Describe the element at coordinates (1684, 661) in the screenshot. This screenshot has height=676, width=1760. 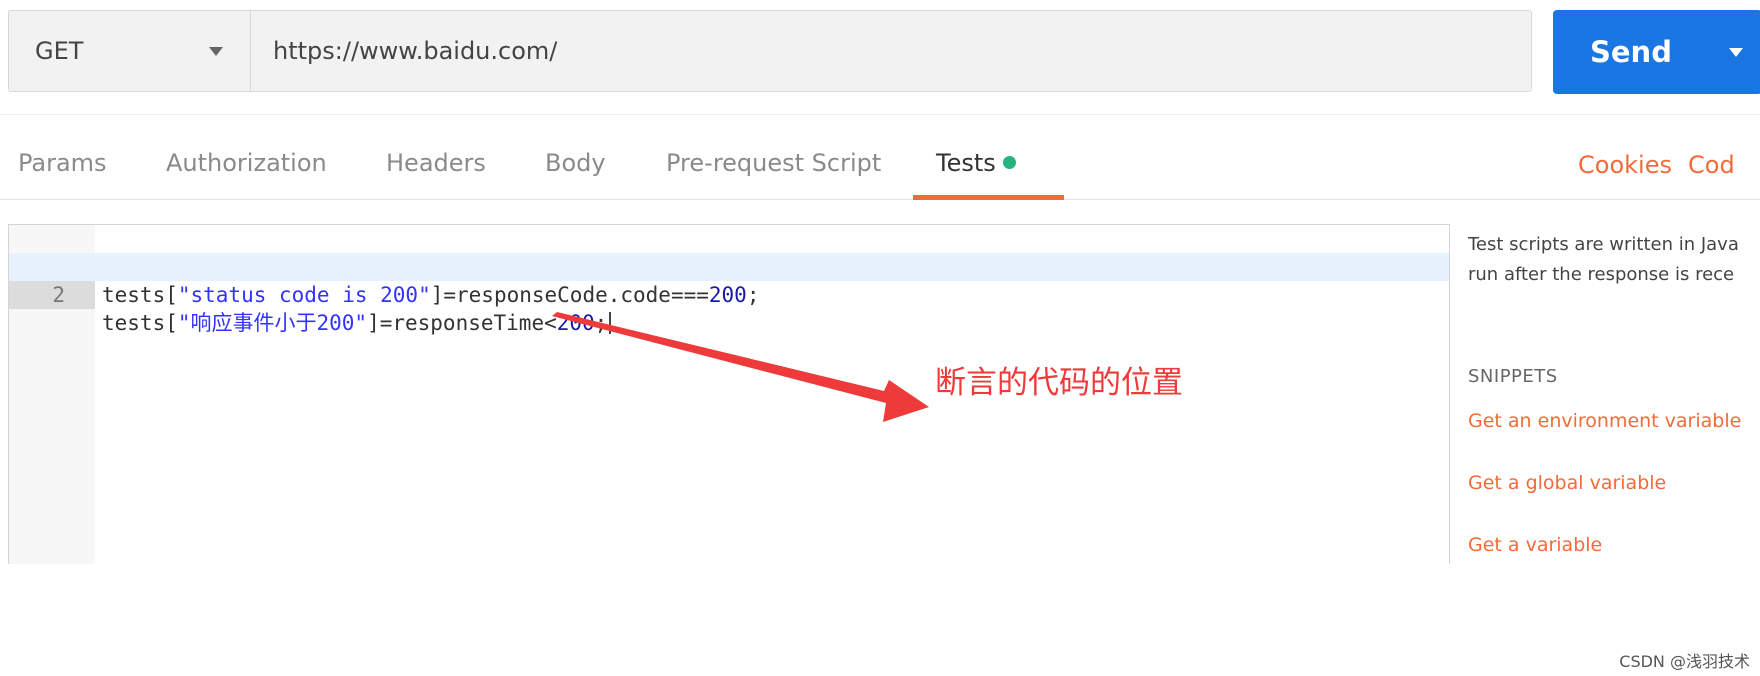
I see `watermark: CSDN @浅羽技术` at that location.